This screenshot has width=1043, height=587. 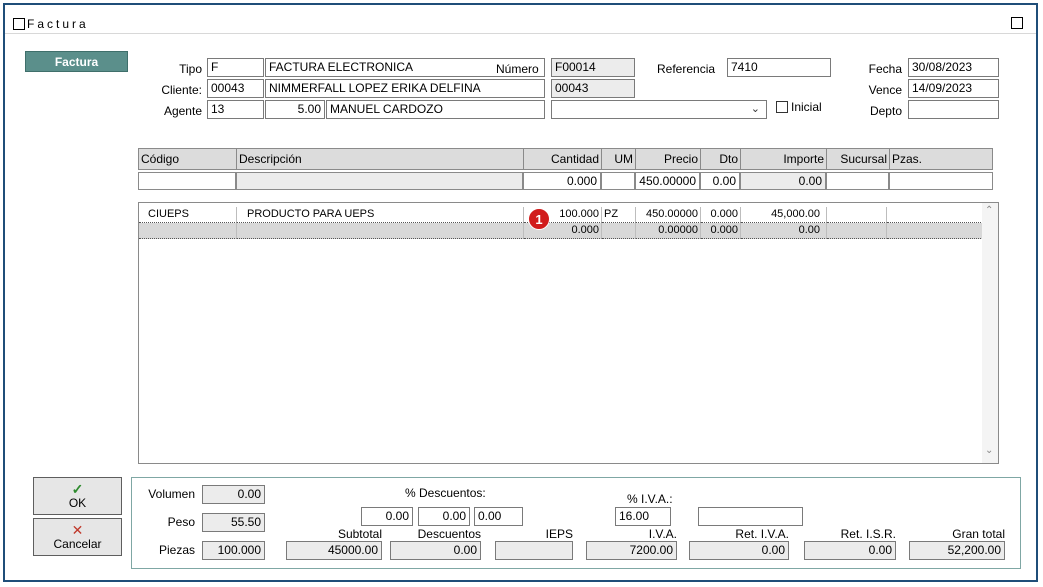 I want to click on chevron-down-icon: ⌄, so click(x=755, y=108).